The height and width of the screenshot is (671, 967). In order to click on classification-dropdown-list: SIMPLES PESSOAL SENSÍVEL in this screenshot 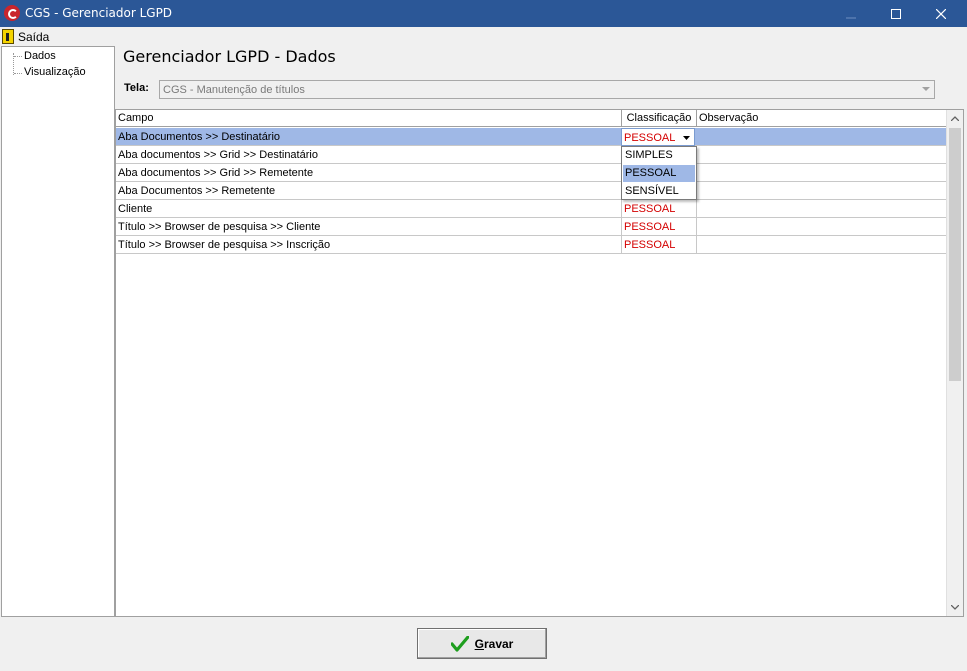, I will do `click(659, 173)`.